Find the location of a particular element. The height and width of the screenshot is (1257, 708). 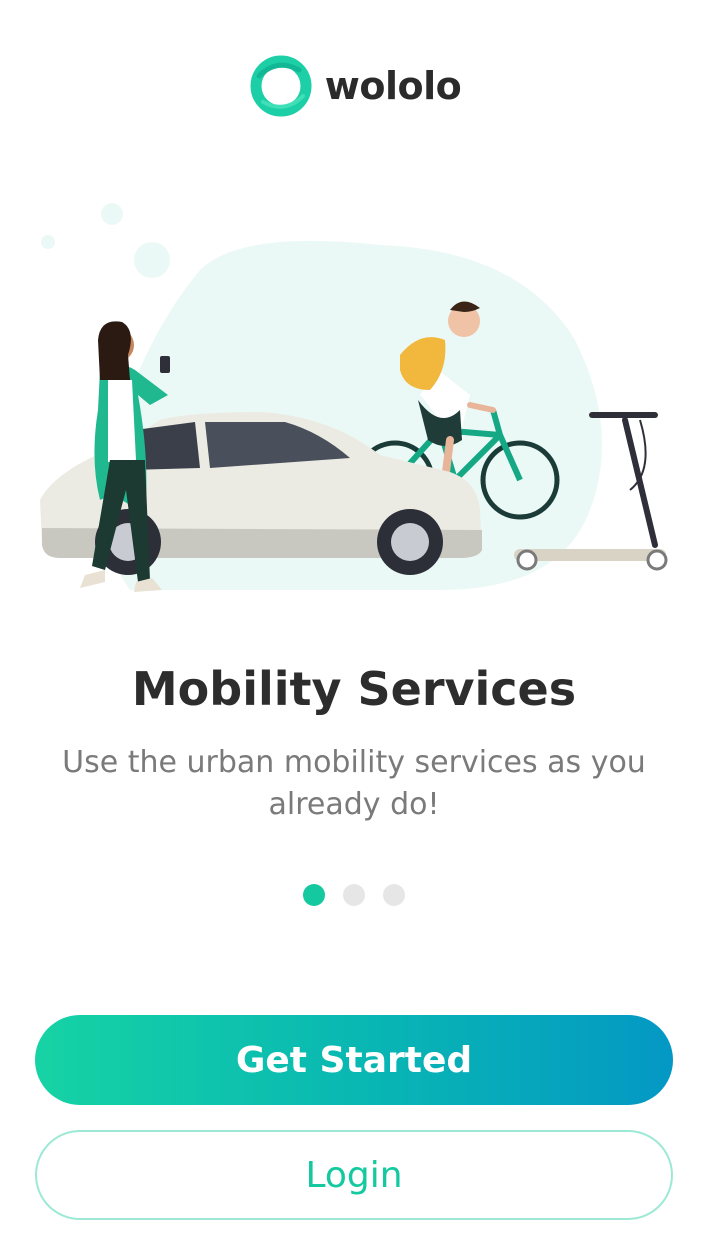

brand-header: wololo is located at coordinates (354, 86).